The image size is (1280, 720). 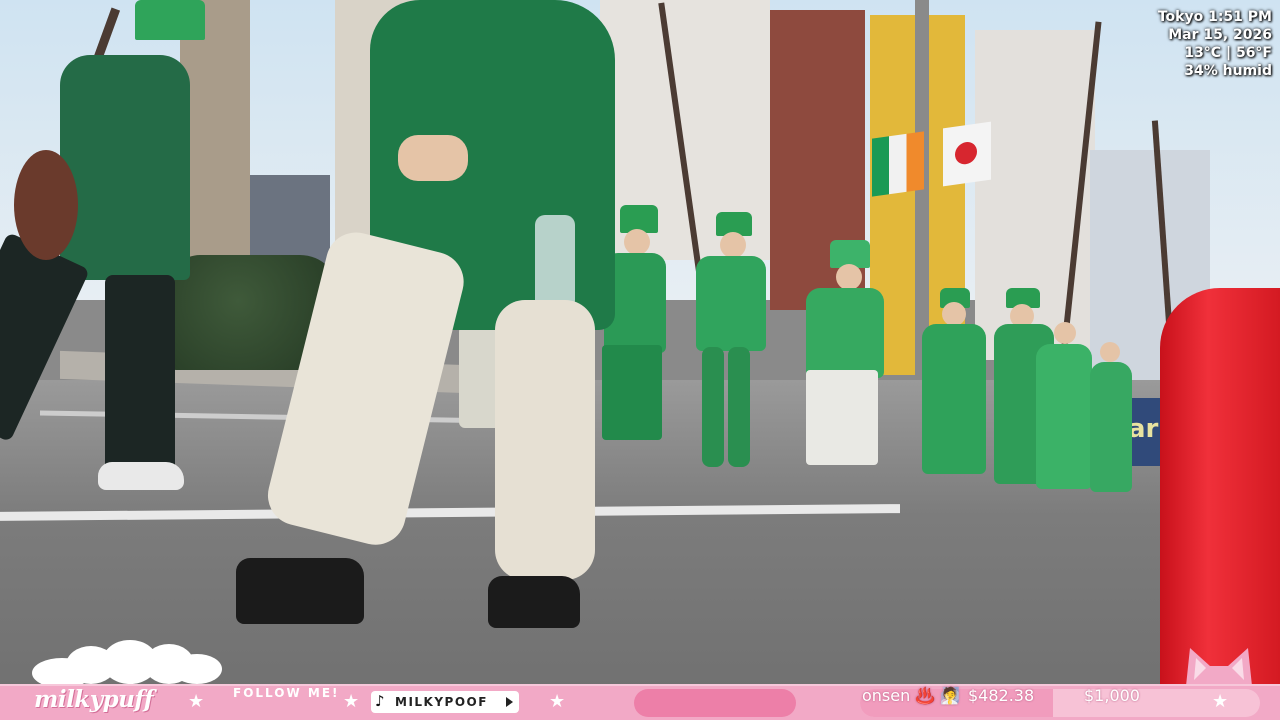 What do you see at coordinates (1220, 488) in the screenshot?
I see `traffic-cone` at bounding box center [1220, 488].